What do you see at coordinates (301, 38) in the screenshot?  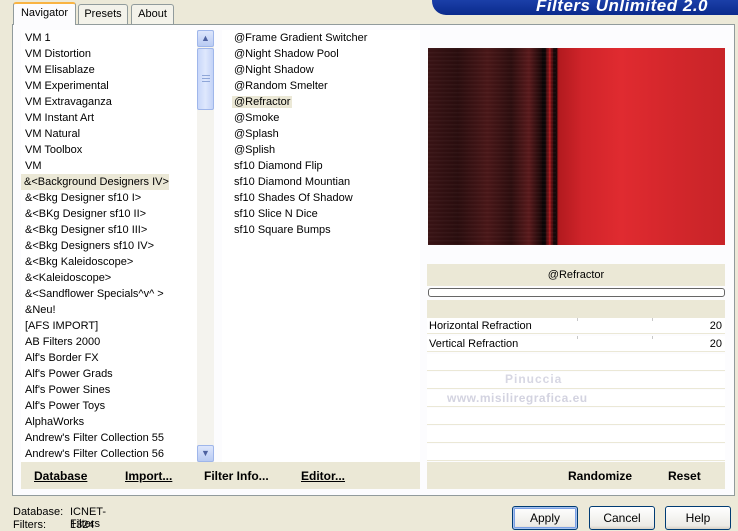 I see `filter-item-label: @Frame Gradient Switcher` at bounding box center [301, 38].